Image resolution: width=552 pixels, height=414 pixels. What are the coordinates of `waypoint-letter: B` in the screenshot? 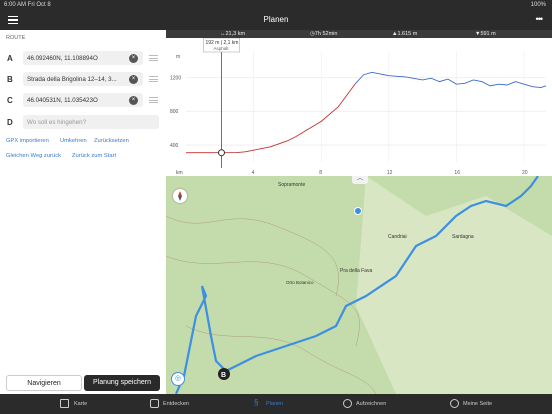 It's located at (10, 79).